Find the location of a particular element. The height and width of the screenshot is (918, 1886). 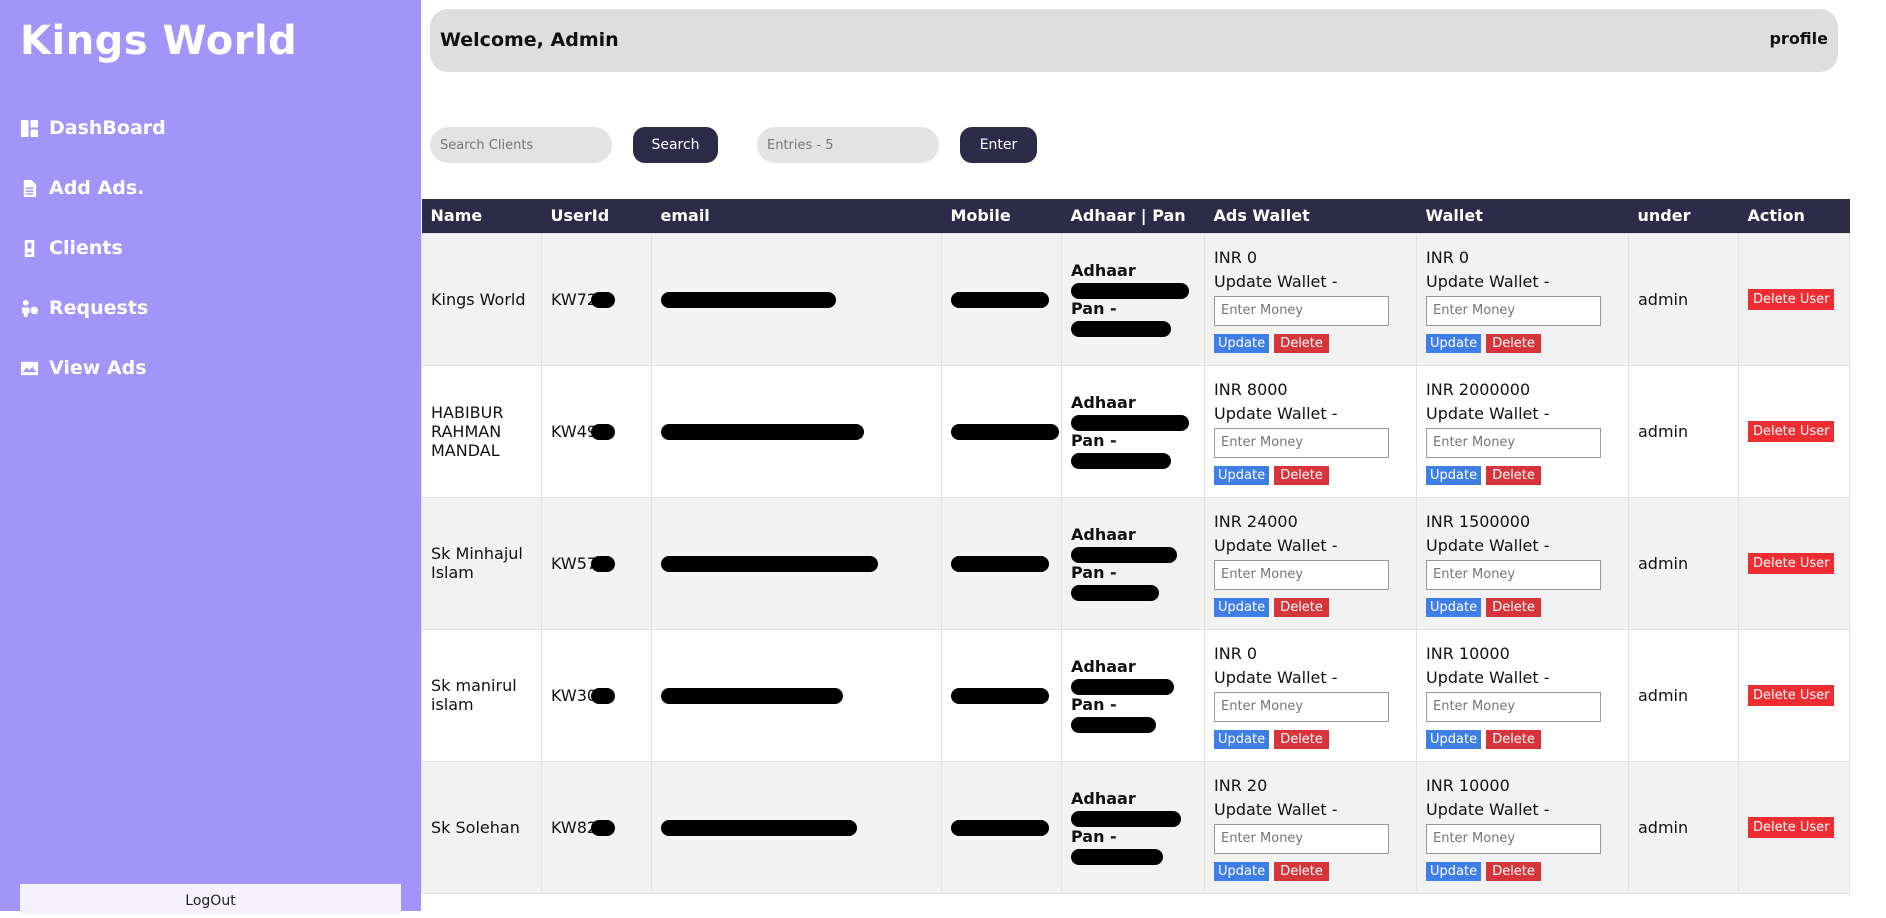

column-header-adhaar-pan: Adhaar | Pan is located at coordinates (1128, 216).